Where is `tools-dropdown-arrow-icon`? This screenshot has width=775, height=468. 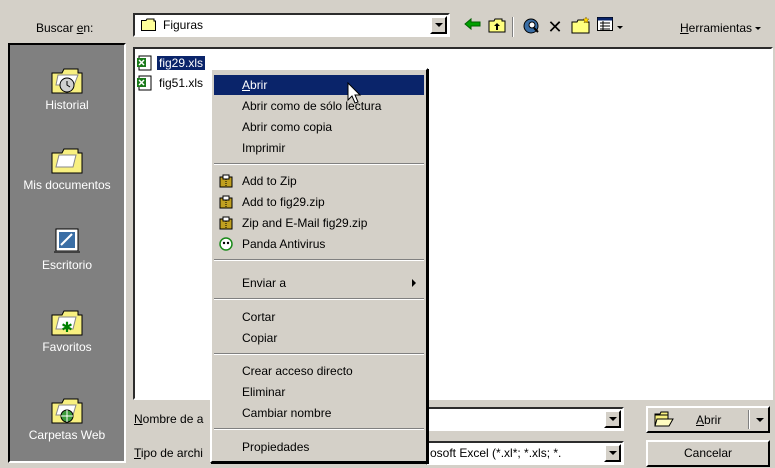
tools-dropdown-arrow-icon is located at coordinates (758, 29).